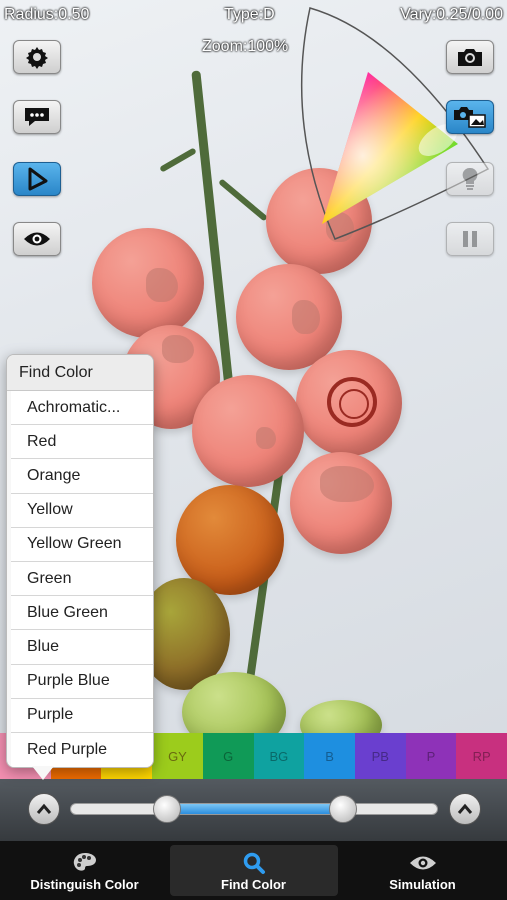 The width and height of the screenshot is (507, 900). What do you see at coordinates (82, 647) in the screenshot?
I see `menu-item-color: Blue` at bounding box center [82, 647].